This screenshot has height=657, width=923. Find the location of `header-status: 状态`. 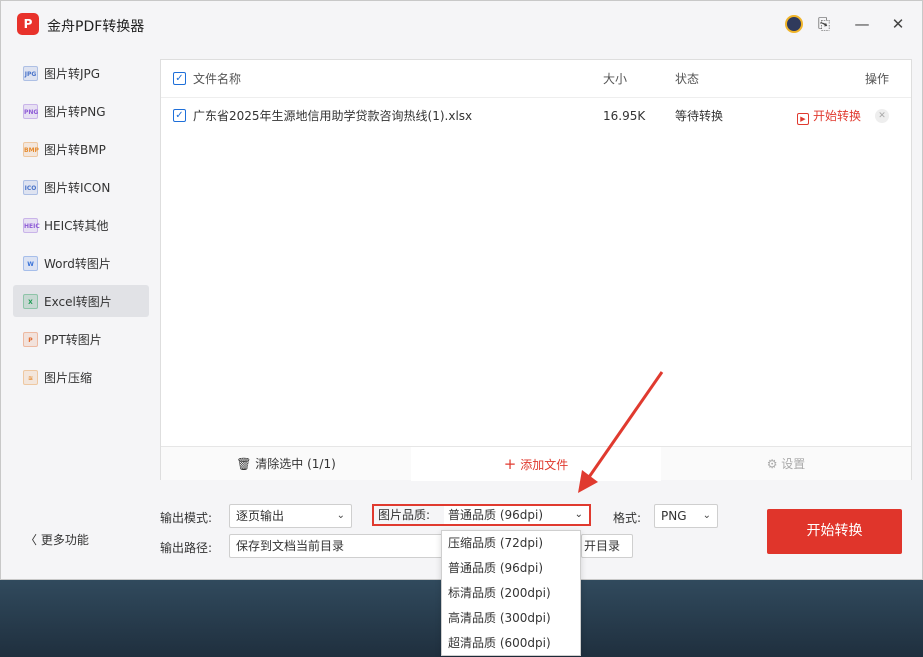

header-status: 状态 is located at coordinates (687, 79).